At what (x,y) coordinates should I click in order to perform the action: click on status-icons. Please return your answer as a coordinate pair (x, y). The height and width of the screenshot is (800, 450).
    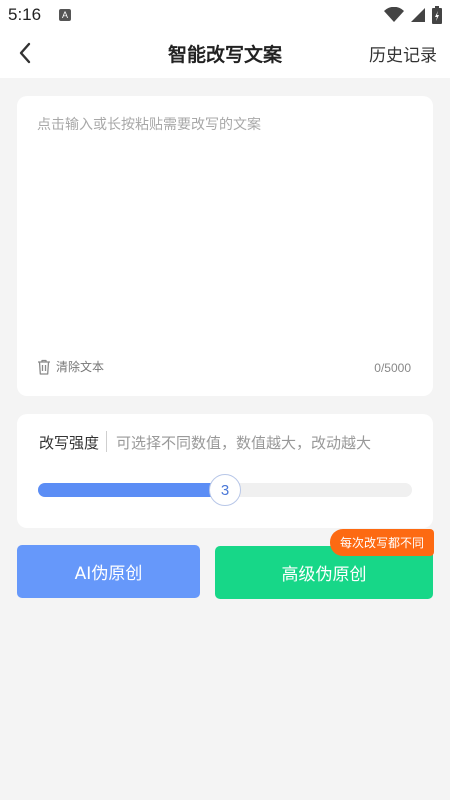
    Looking at the image, I should click on (413, 15).